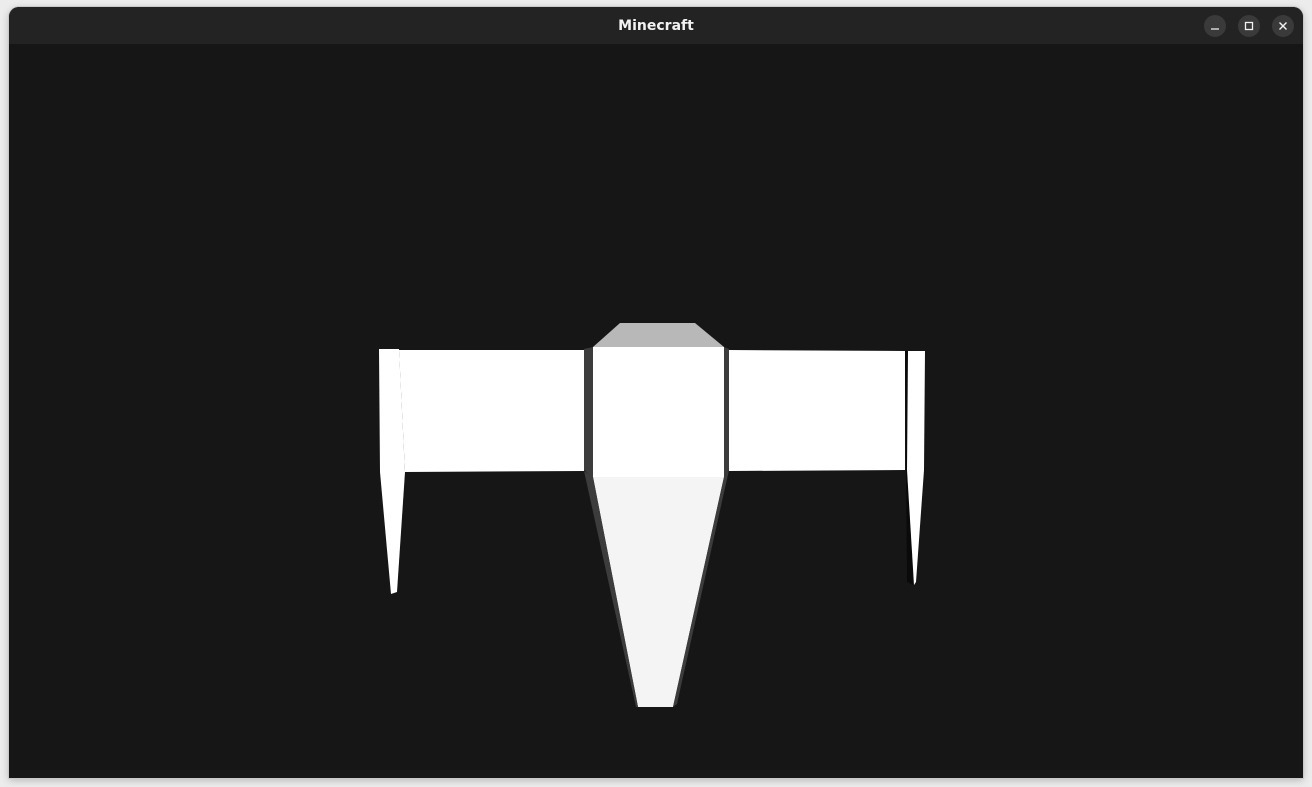 This screenshot has width=1312, height=787. What do you see at coordinates (1215, 29) in the screenshot?
I see `minimize-icon` at bounding box center [1215, 29].